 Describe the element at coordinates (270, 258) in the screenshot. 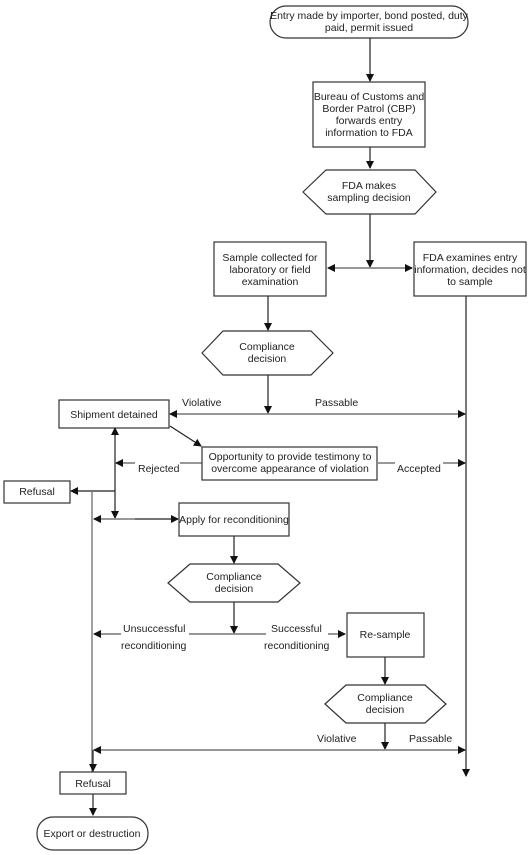

I see `node-sample-line-1: Sample collected for` at that location.